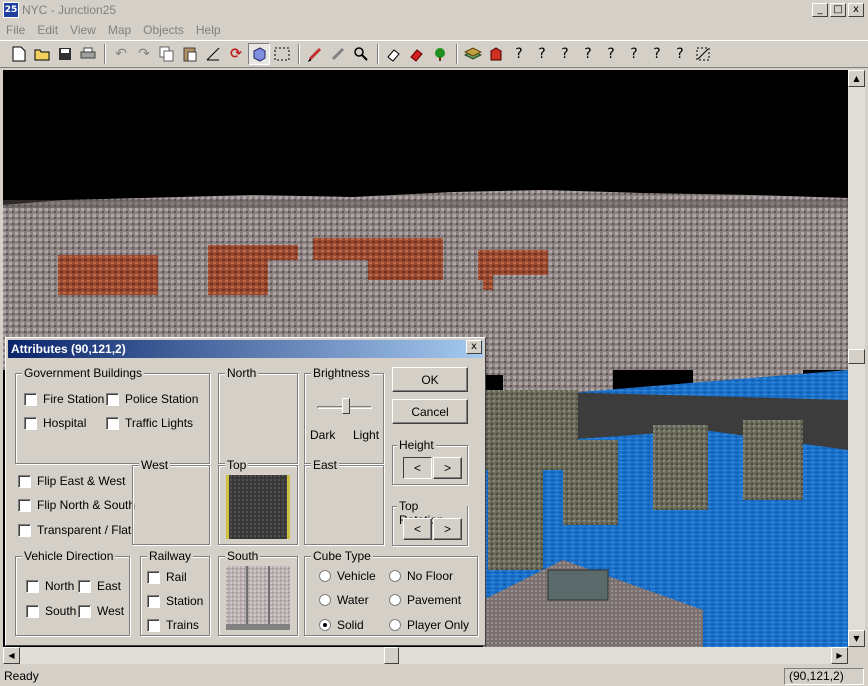  I want to click on title-bar: 25 NYC - Junction25 _ □ x, so click(434, 10).